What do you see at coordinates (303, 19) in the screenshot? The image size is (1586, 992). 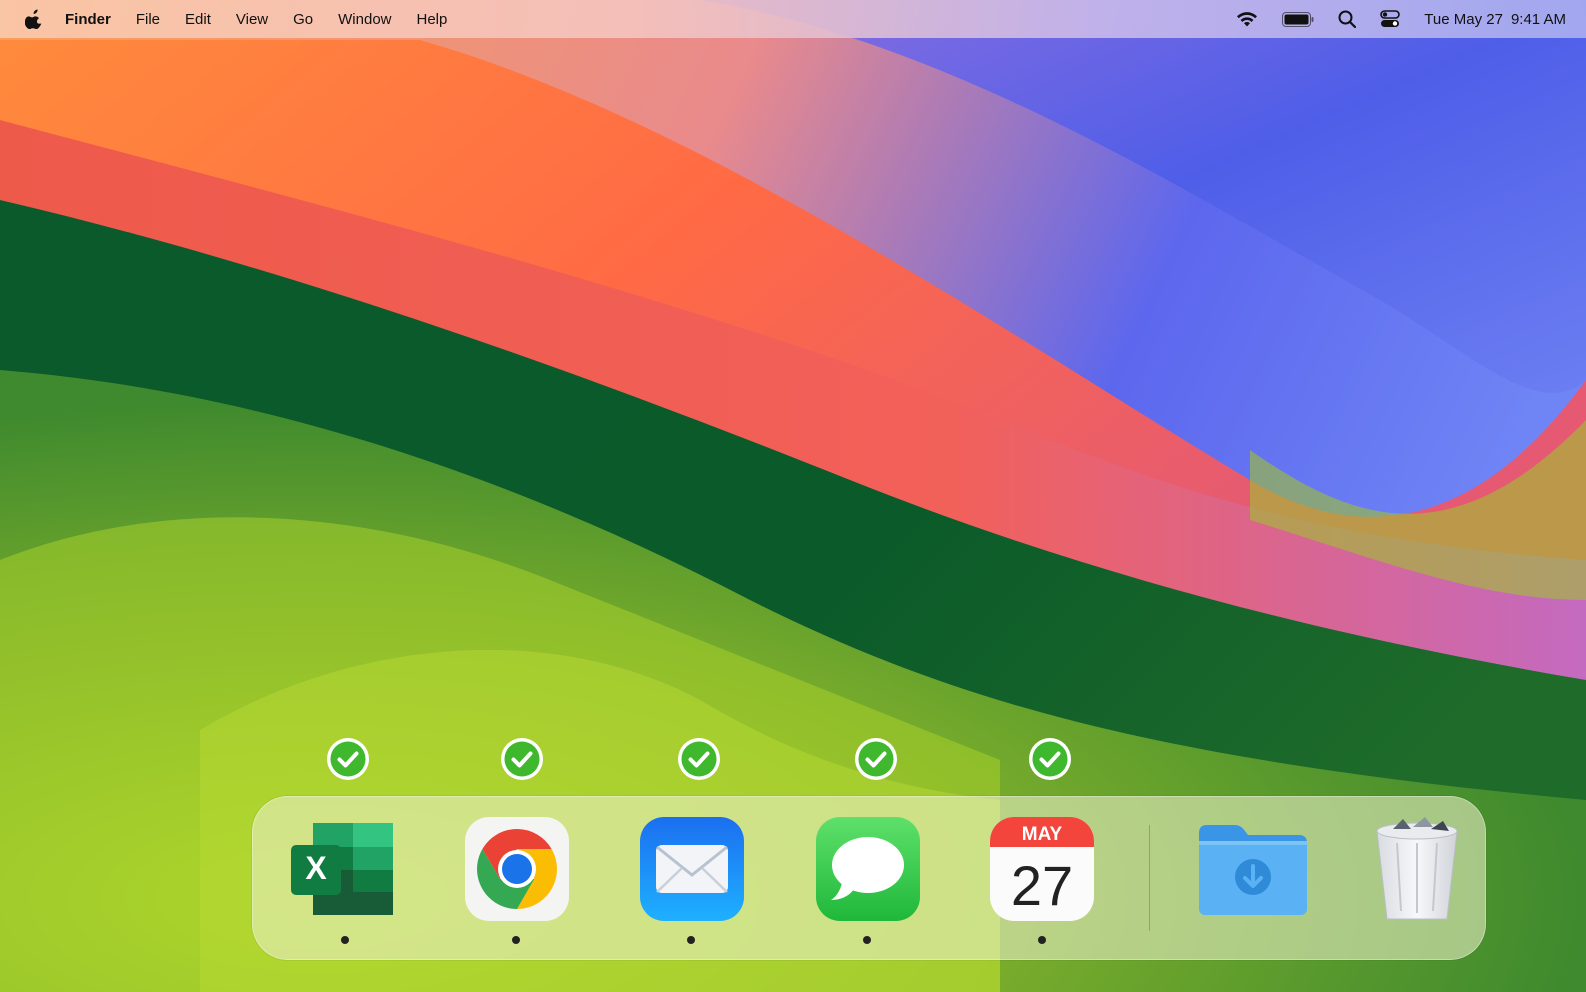 I see `menu-go: Go` at bounding box center [303, 19].